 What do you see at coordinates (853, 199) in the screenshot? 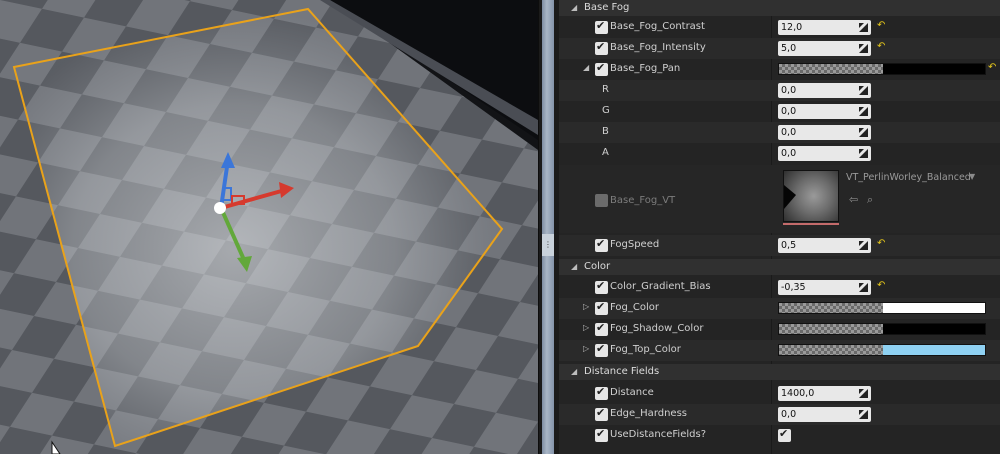
I see `browse-arrow-icon: ⇦` at bounding box center [853, 199].